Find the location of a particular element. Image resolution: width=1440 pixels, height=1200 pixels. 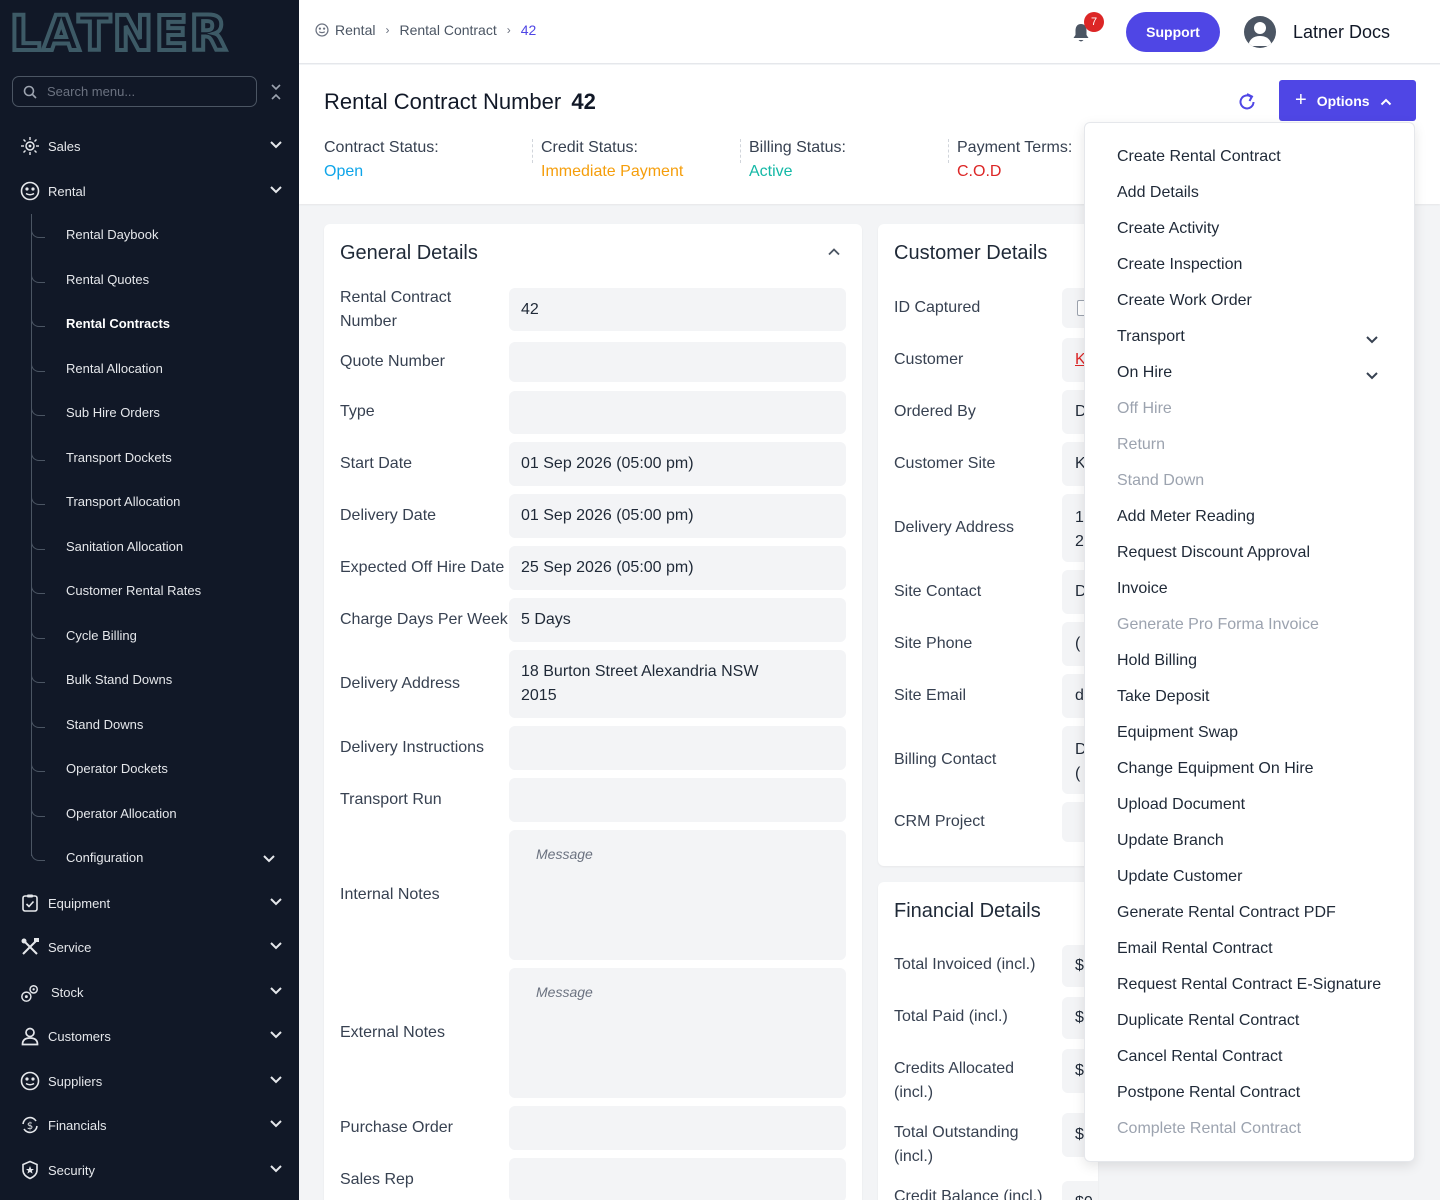

sales-rep-field is located at coordinates (677, 1179).